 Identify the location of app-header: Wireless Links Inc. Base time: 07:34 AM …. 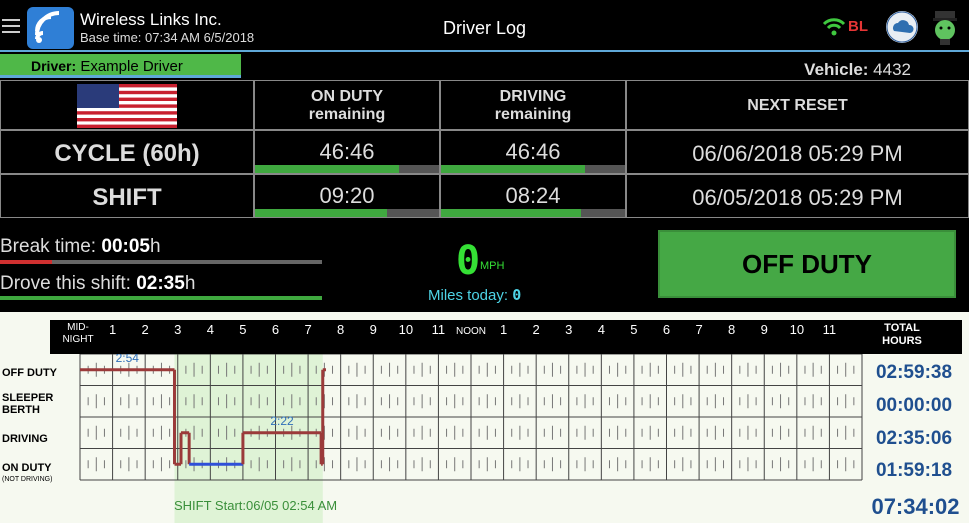
(484, 26).